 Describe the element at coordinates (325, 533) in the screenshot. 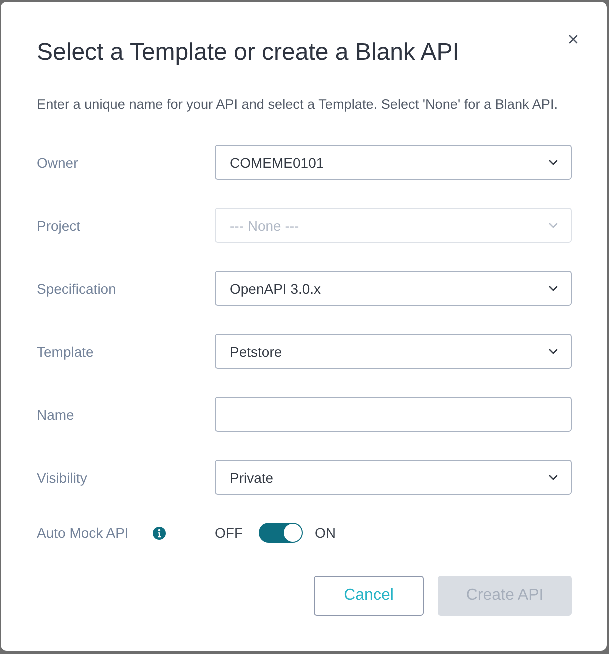

I see `on-label: ON` at that location.